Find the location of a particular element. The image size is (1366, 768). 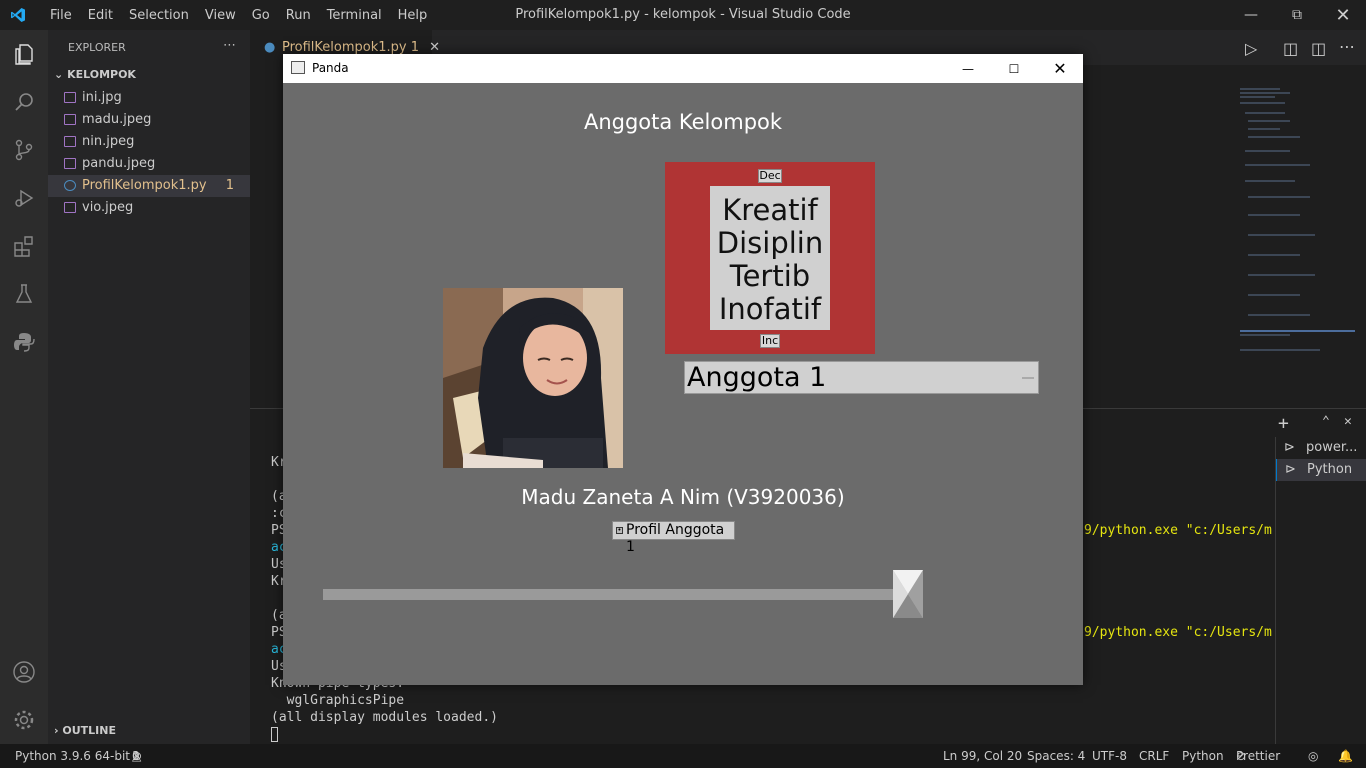

folder-kelompok: ⌄ KELOMPOK is located at coordinates (95, 74).